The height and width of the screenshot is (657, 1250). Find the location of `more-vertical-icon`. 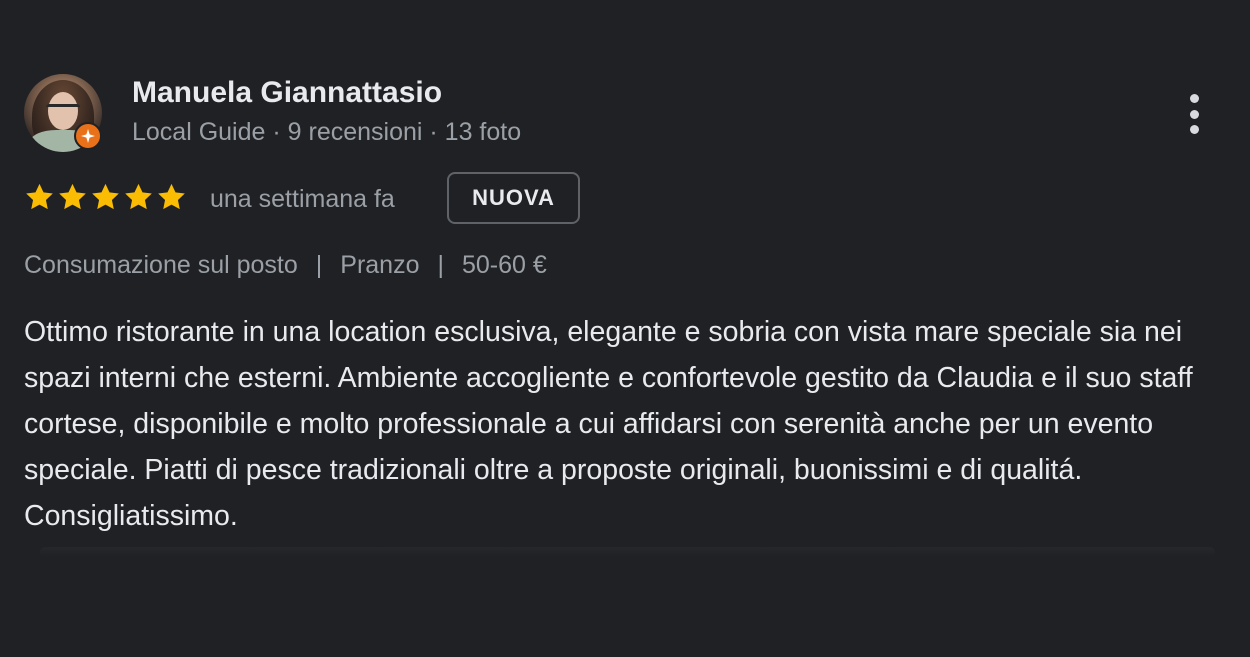

more-vertical-icon is located at coordinates (1194, 98).